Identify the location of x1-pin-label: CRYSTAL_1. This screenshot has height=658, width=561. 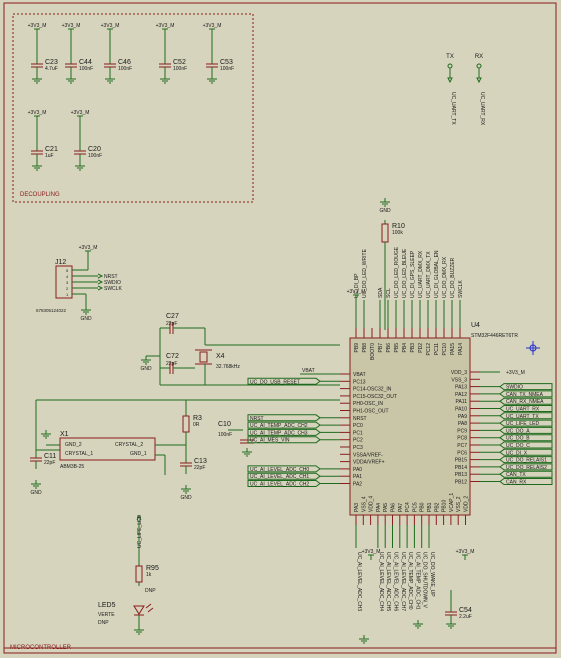
(79, 454).